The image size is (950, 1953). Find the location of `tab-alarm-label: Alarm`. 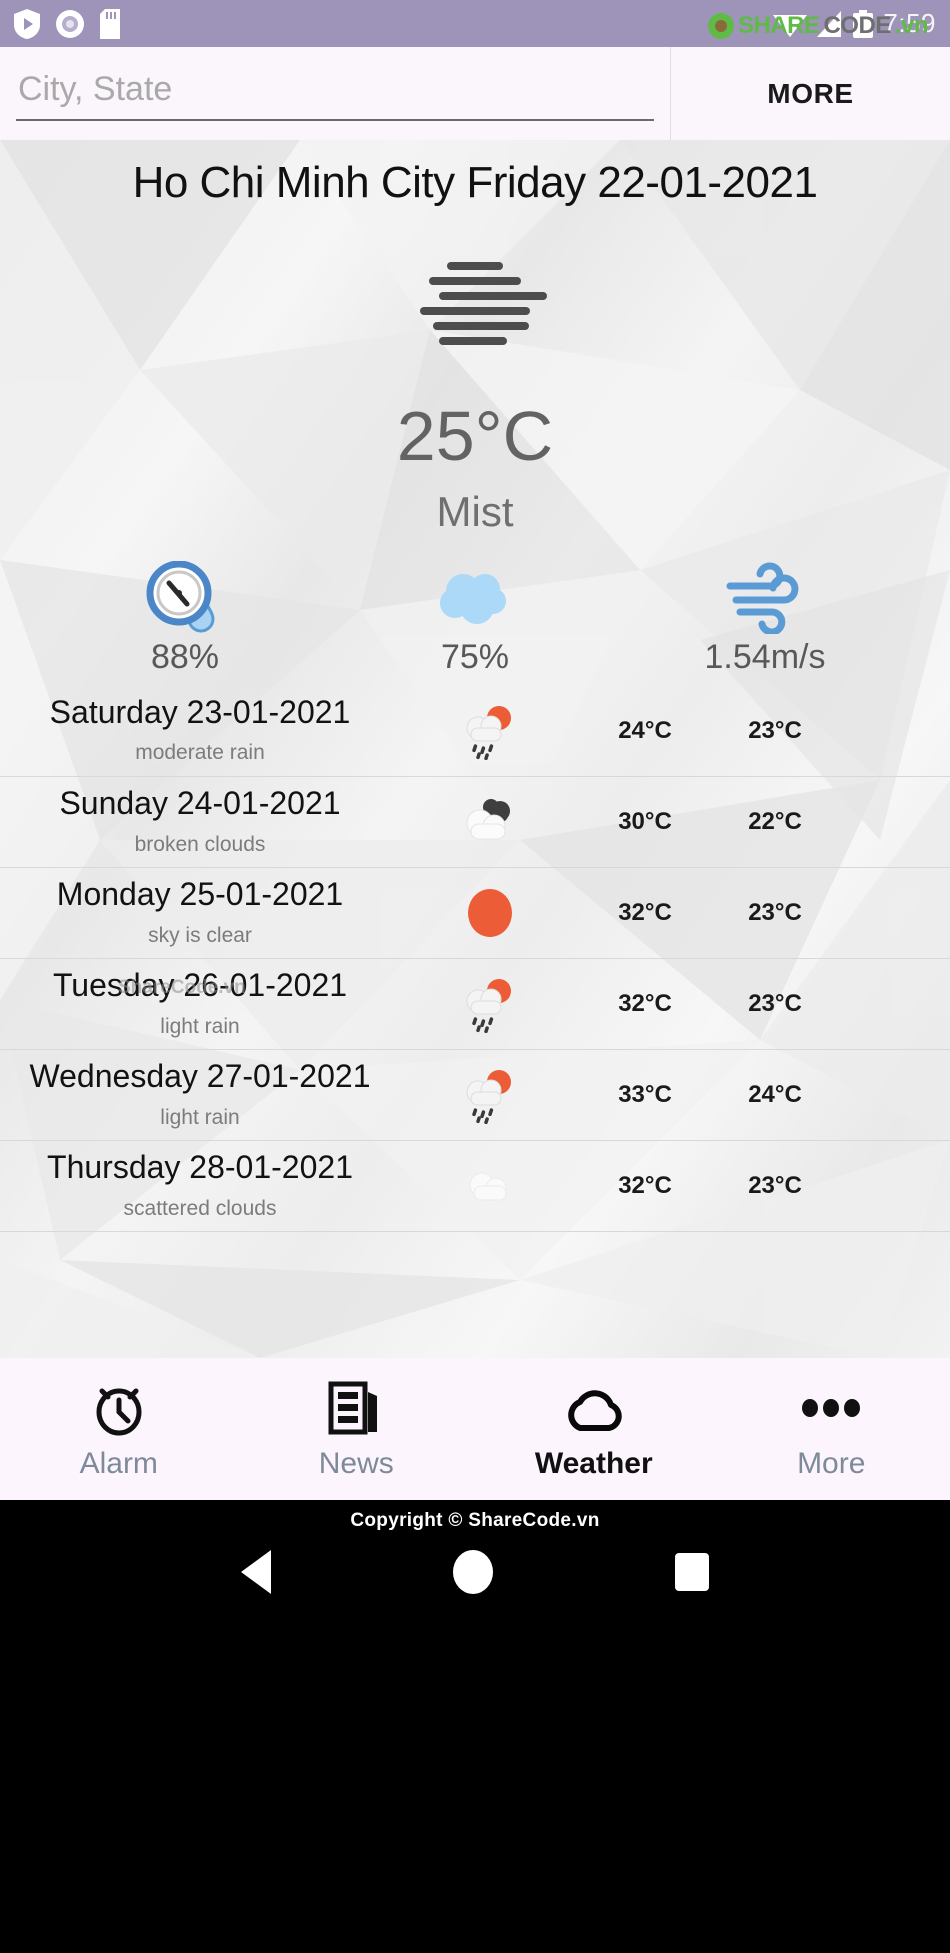

tab-alarm-label: Alarm is located at coordinates (118, 1463).